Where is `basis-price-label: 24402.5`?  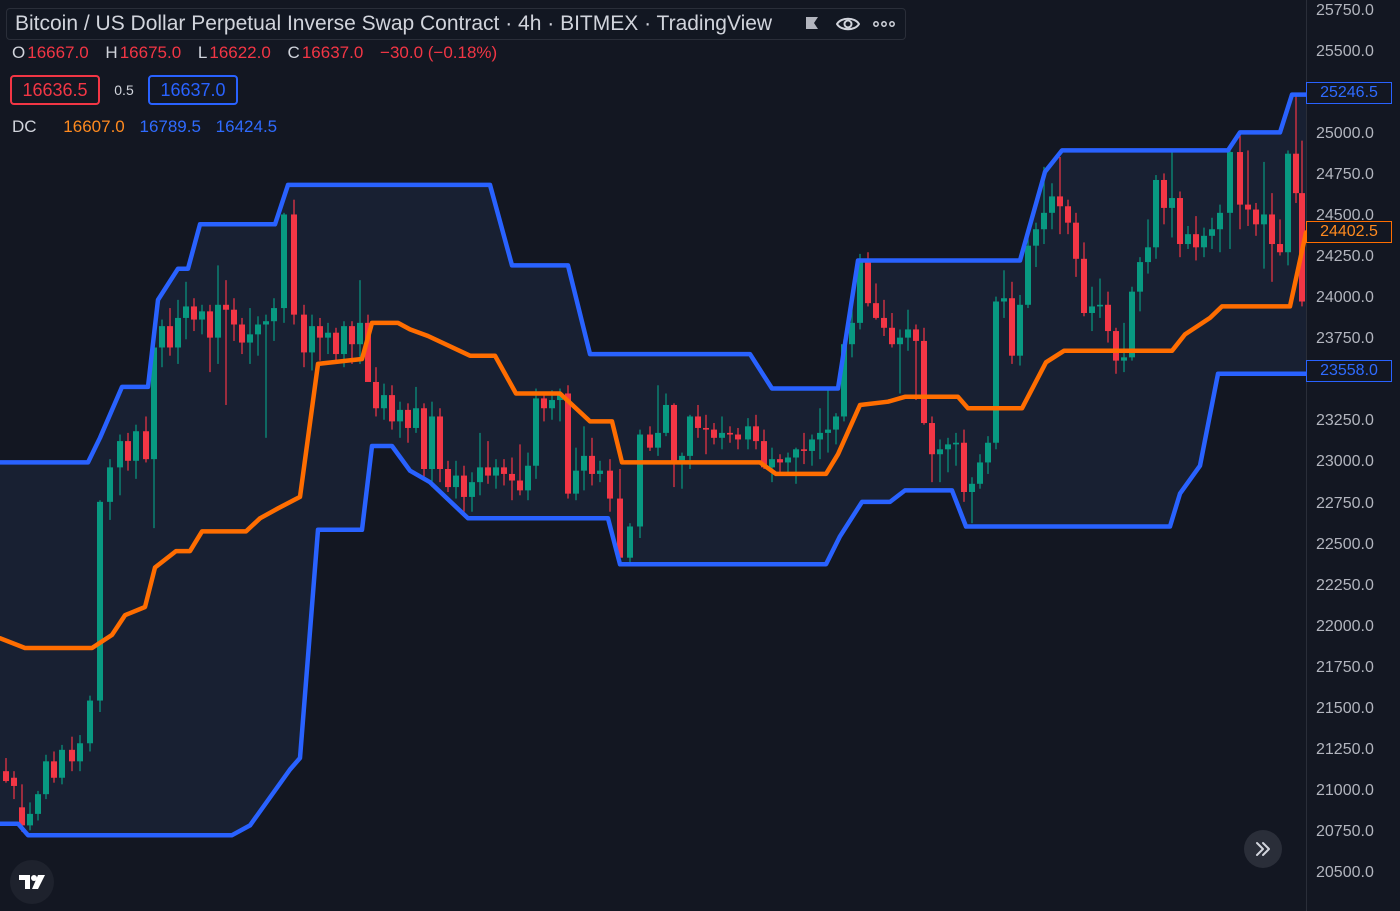 basis-price-label: 24402.5 is located at coordinates (1349, 232).